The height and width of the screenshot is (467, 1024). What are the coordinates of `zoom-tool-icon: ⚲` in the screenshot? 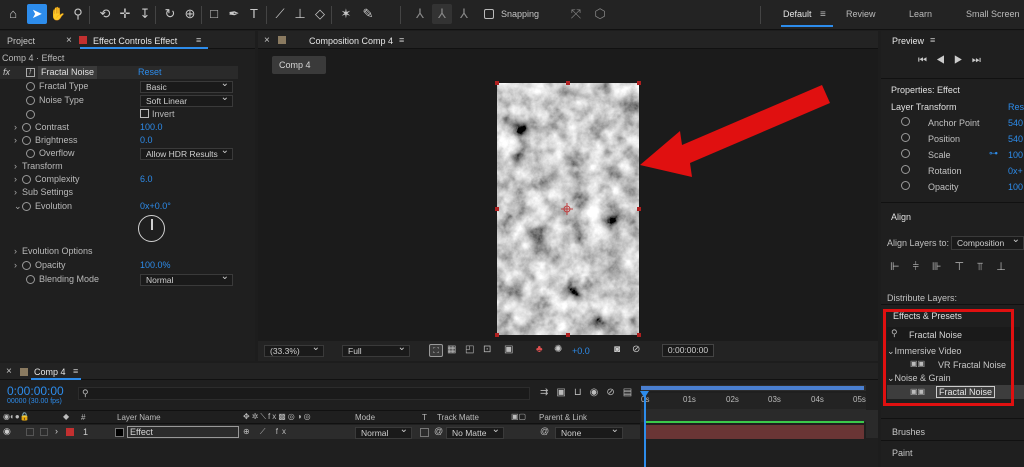 It's located at (78, 14).